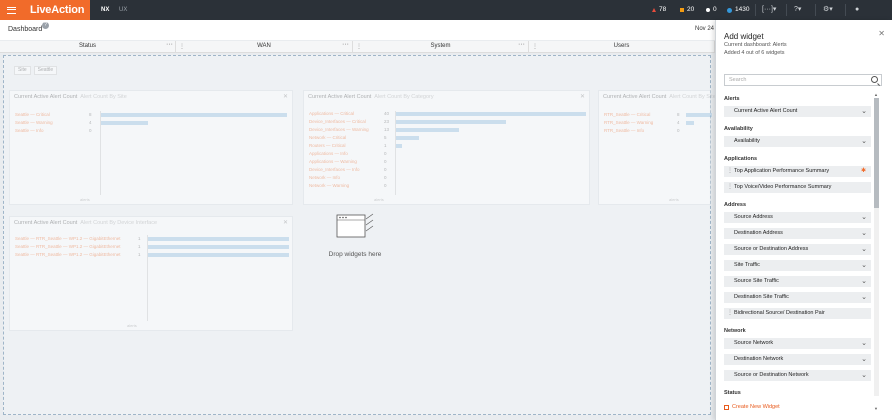  What do you see at coordinates (876, 247) in the screenshot?
I see `scrollbar` at bounding box center [876, 247].